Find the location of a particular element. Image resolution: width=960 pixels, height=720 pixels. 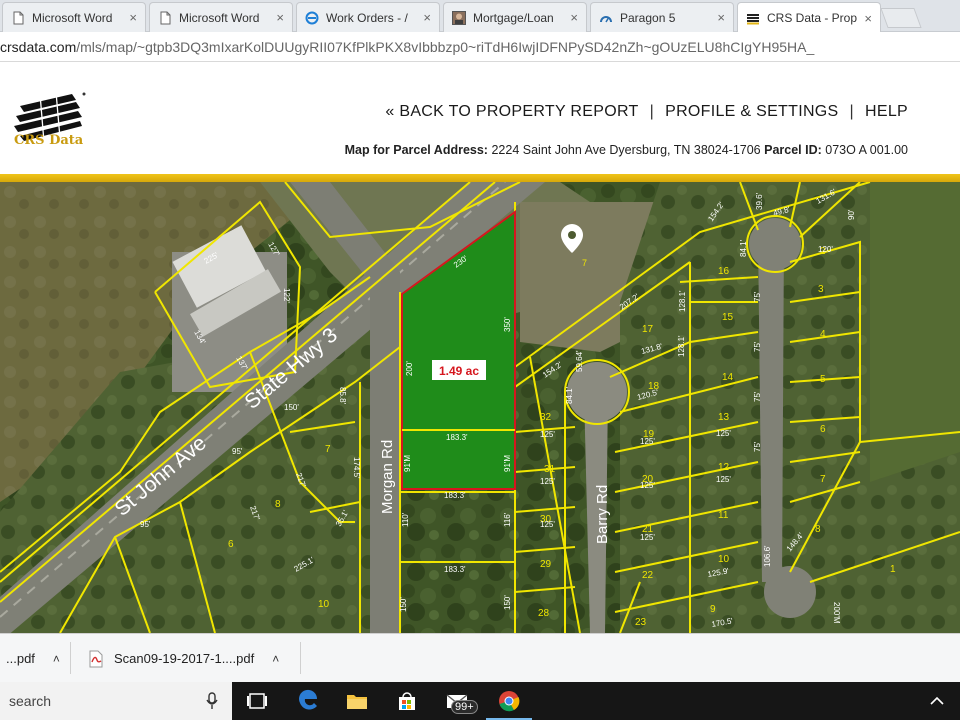

download-shelf: ...pdf ˄ Scan09-19-2017-1....pdf ˄ is located at coordinates (480, 657).